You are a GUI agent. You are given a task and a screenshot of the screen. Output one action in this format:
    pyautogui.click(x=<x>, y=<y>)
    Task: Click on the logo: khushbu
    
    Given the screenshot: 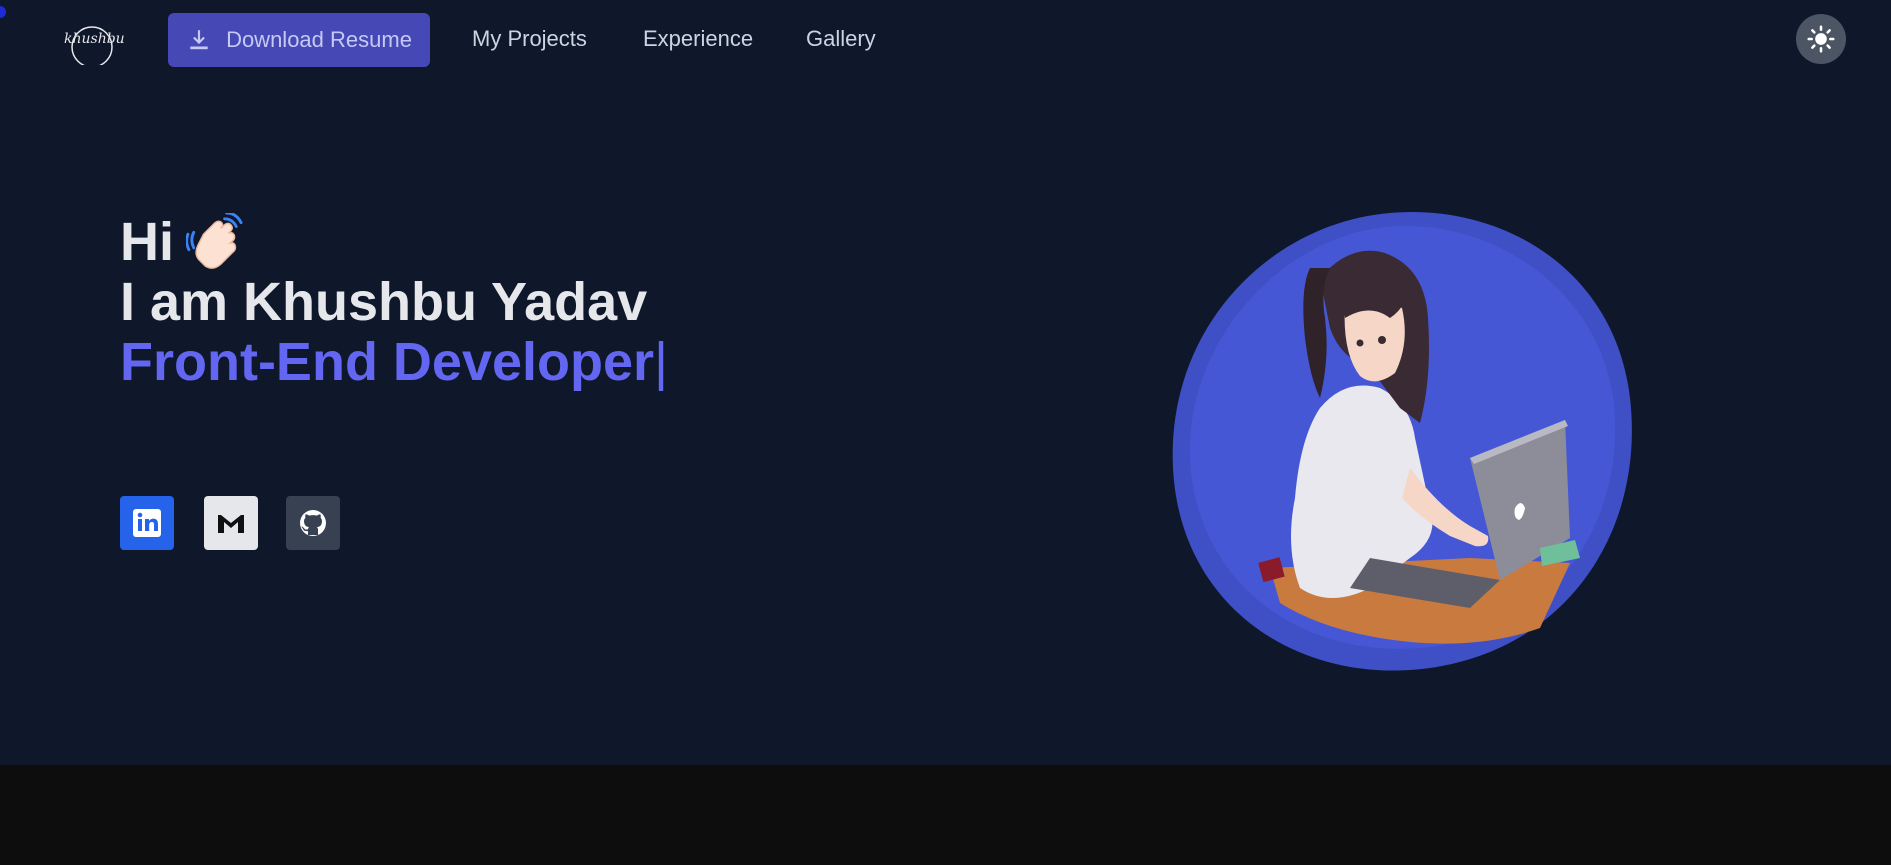 What is the action you would take?
    pyautogui.click(x=94, y=42)
    